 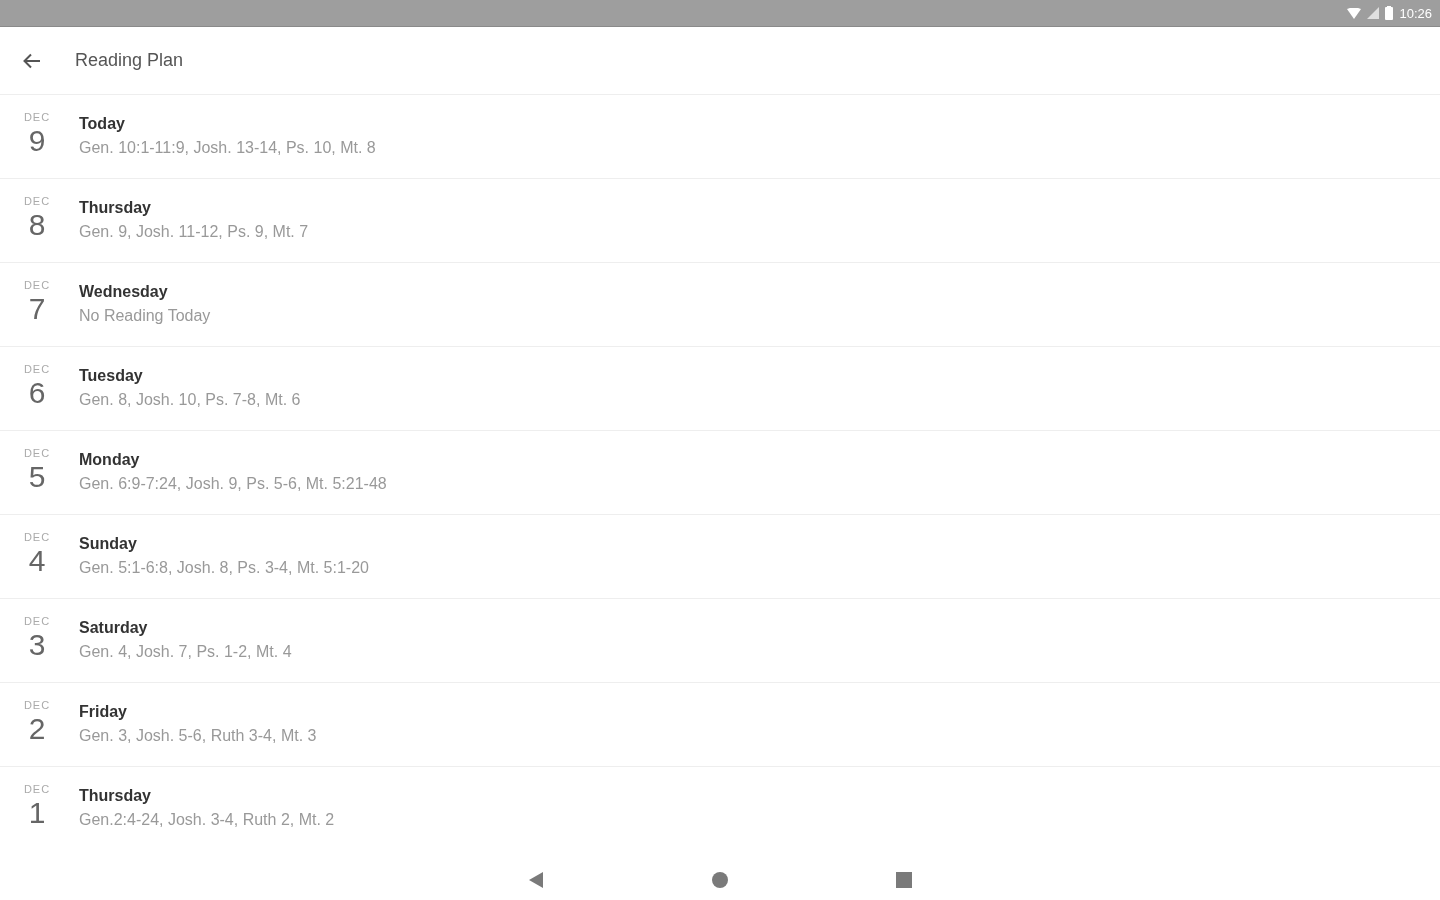 I want to click on reading-passages: Gen. 8, Josh. 10, Ps. 7-8, Mt. 6, so click(x=190, y=400).